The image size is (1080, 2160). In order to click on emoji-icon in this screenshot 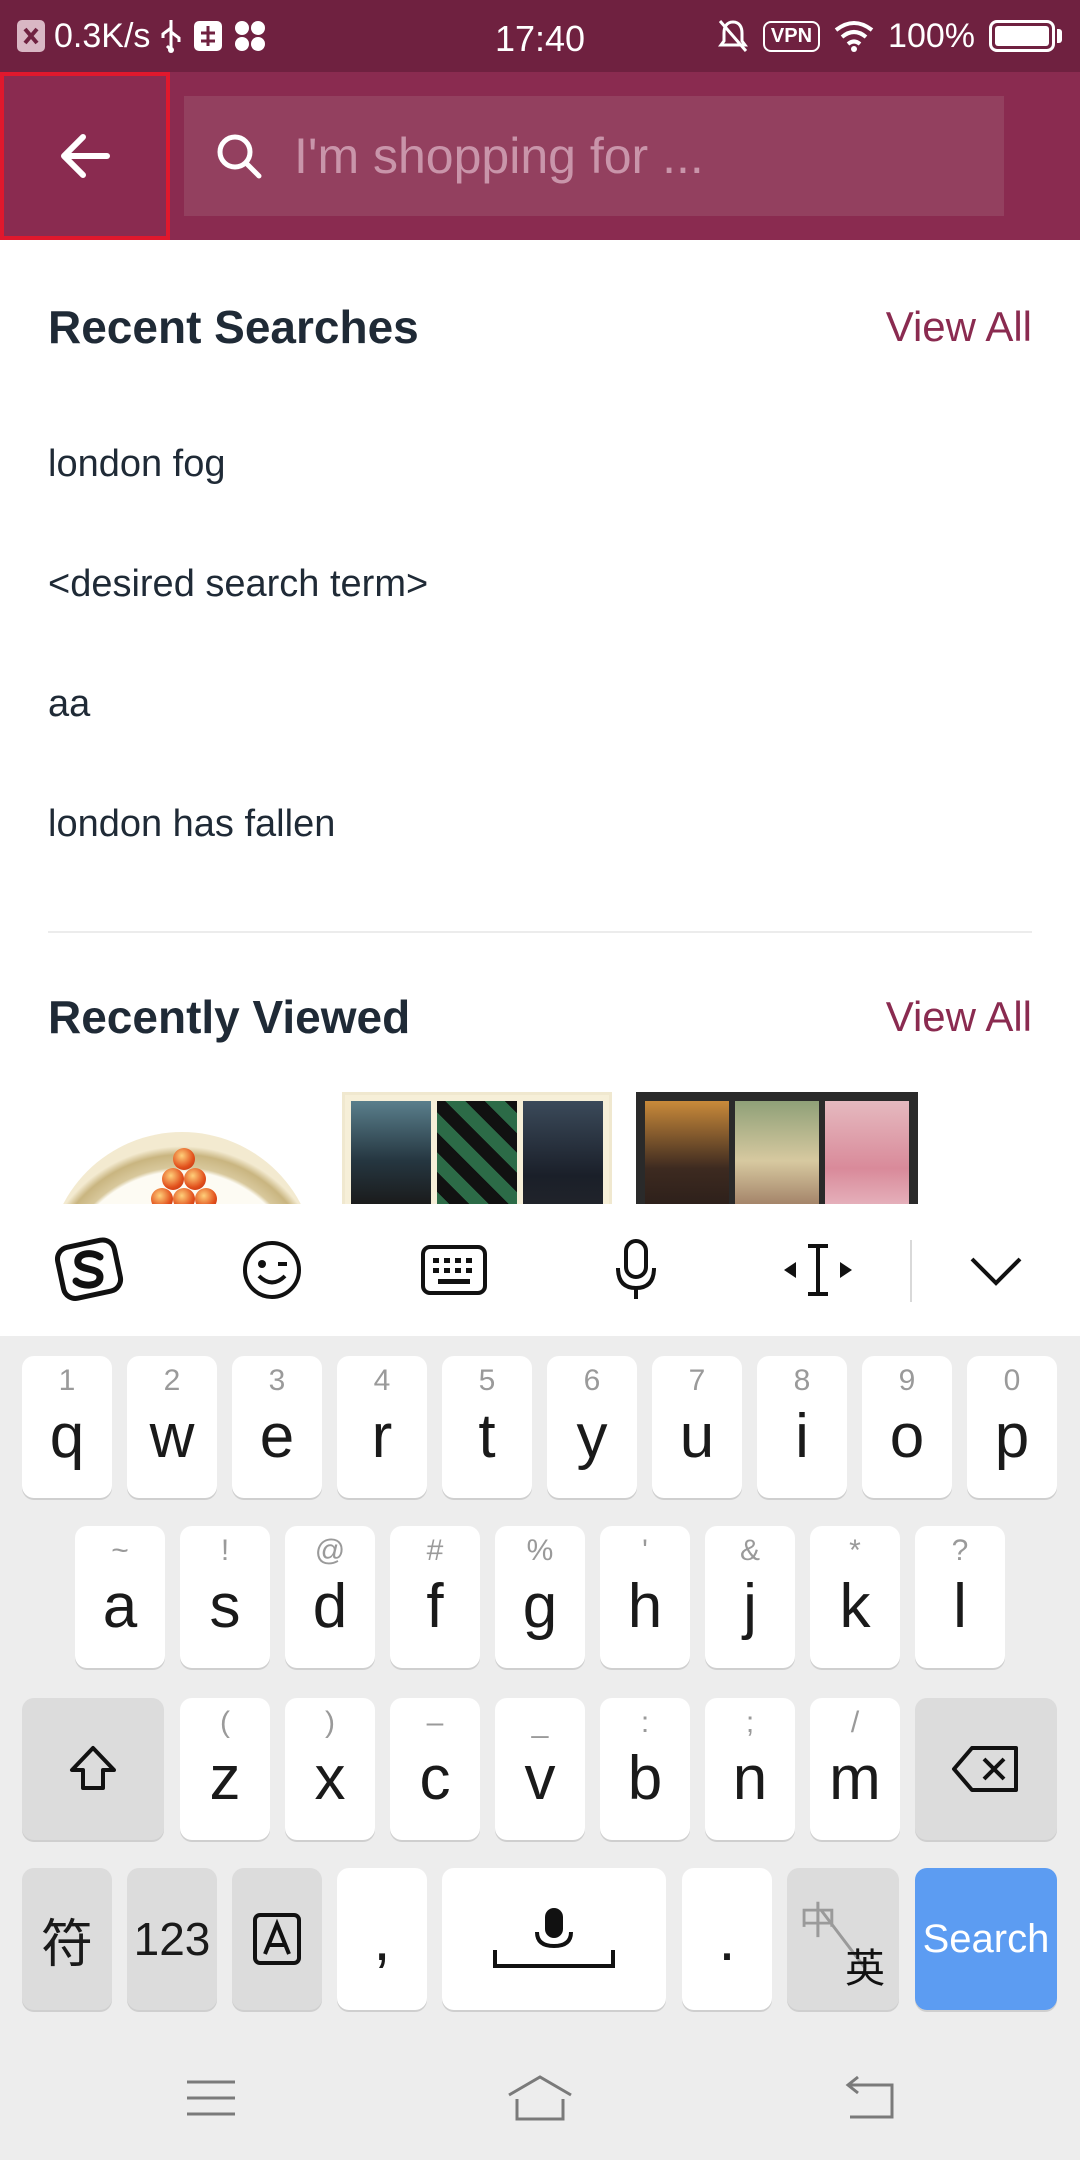, I will do `click(272, 1270)`.